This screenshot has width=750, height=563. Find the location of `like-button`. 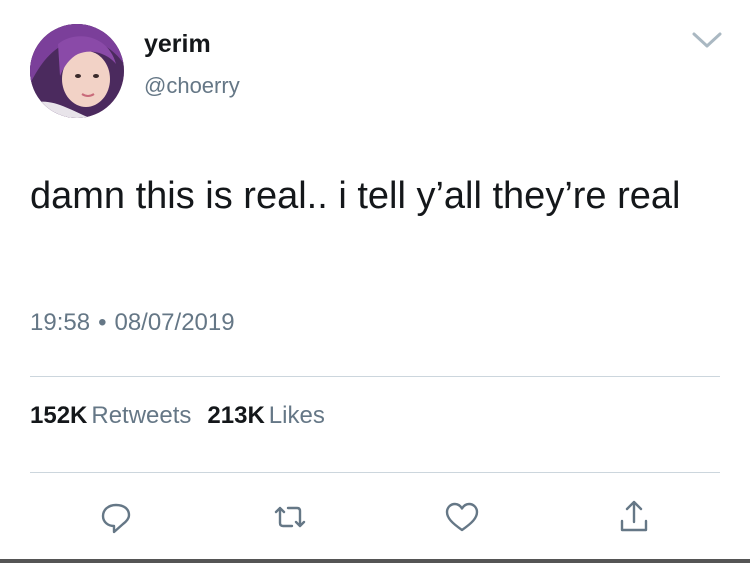

like-button is located at coordinates (462, 517).